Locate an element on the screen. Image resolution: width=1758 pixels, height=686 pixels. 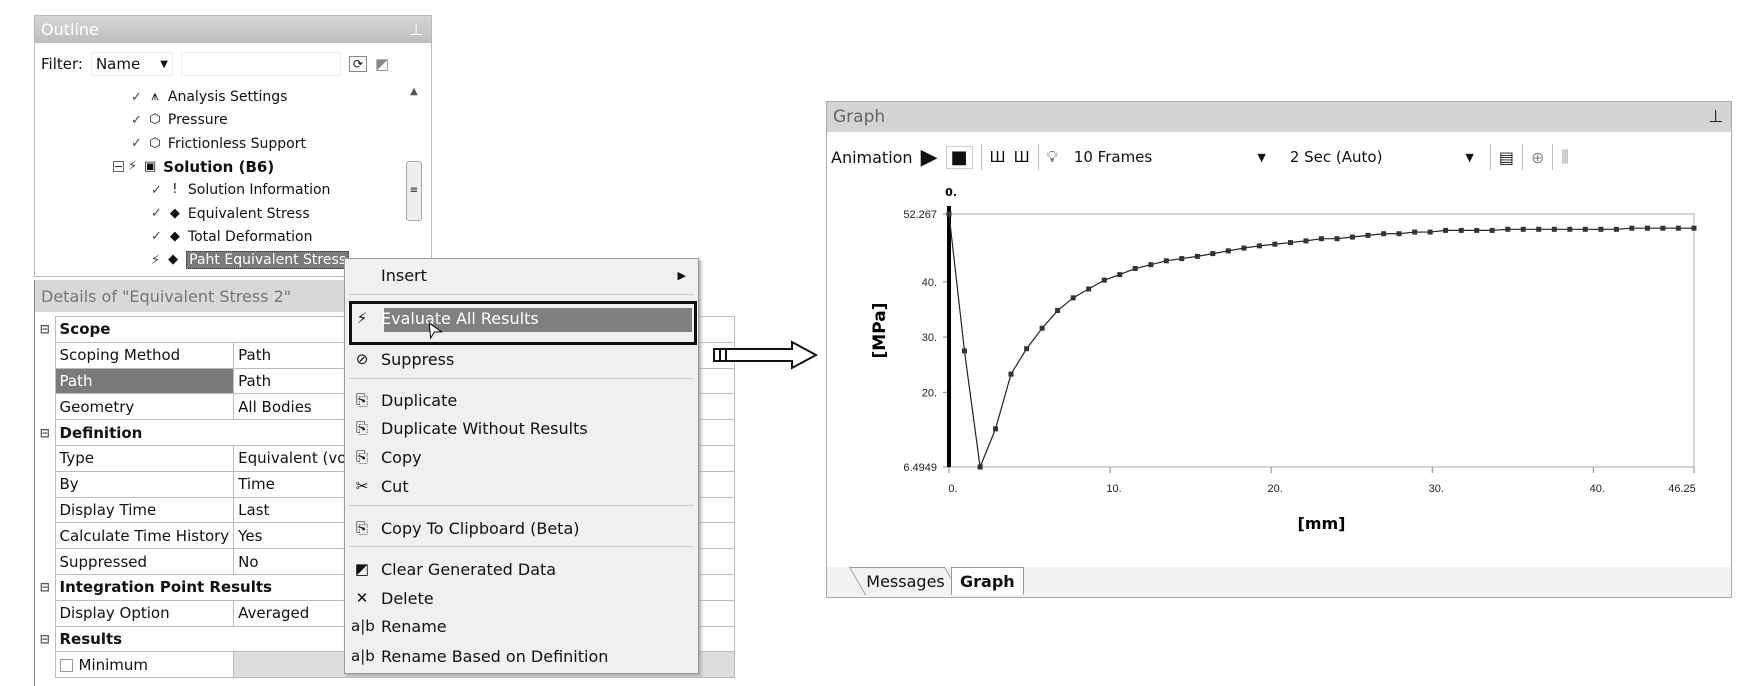
scrollbar-thumb: ≡ is located at coordinates (414, 191).